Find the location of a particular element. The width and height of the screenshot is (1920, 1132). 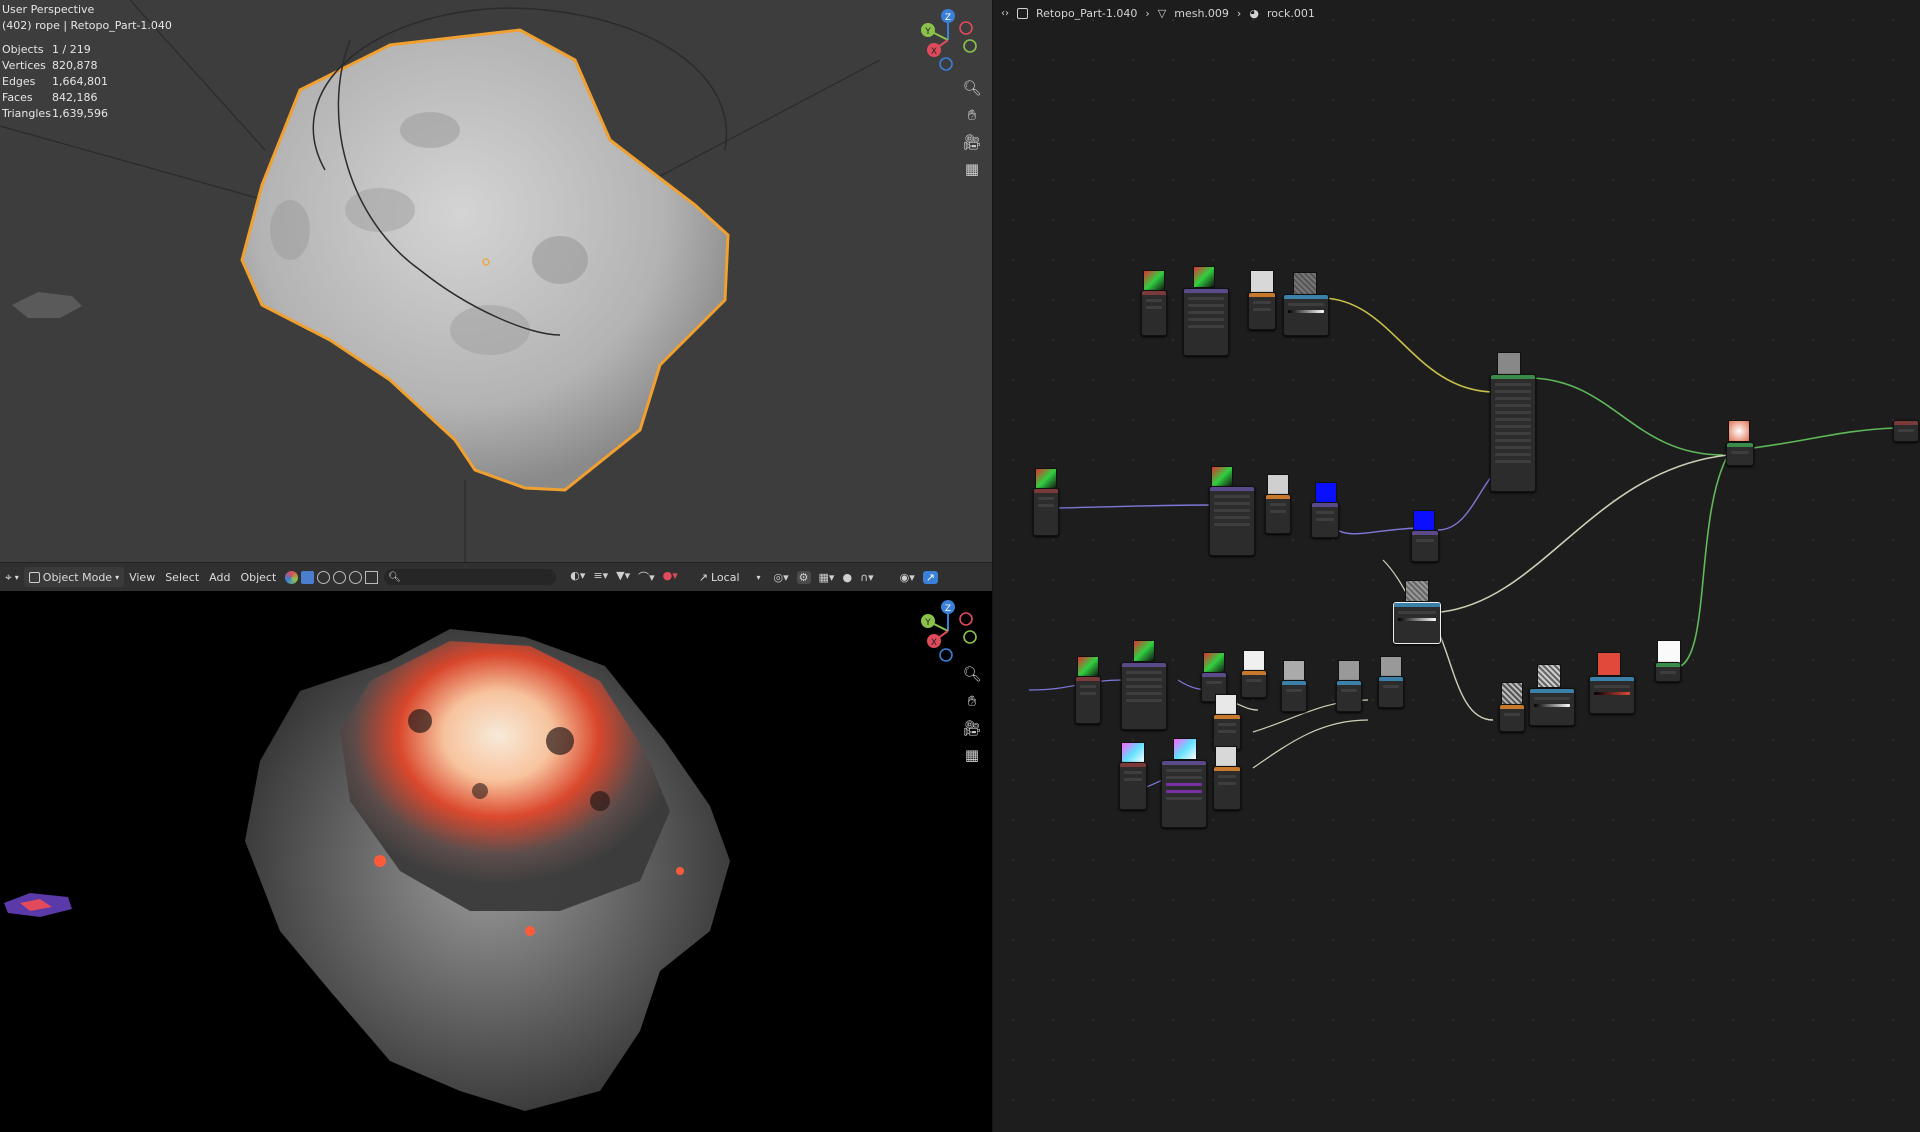

red-preview-icon is located at coordinates (1609, 664).